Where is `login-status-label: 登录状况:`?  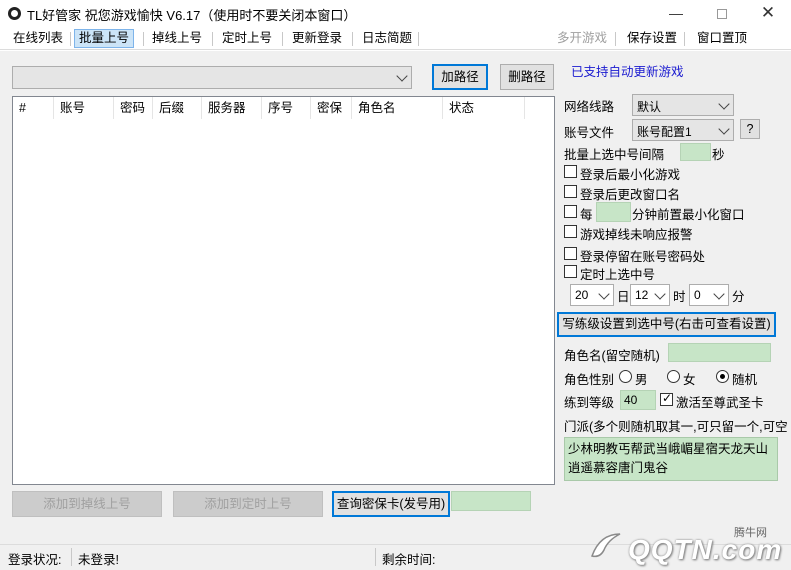
login-status-label: 登录状况: is located at coordinates (35, 560).